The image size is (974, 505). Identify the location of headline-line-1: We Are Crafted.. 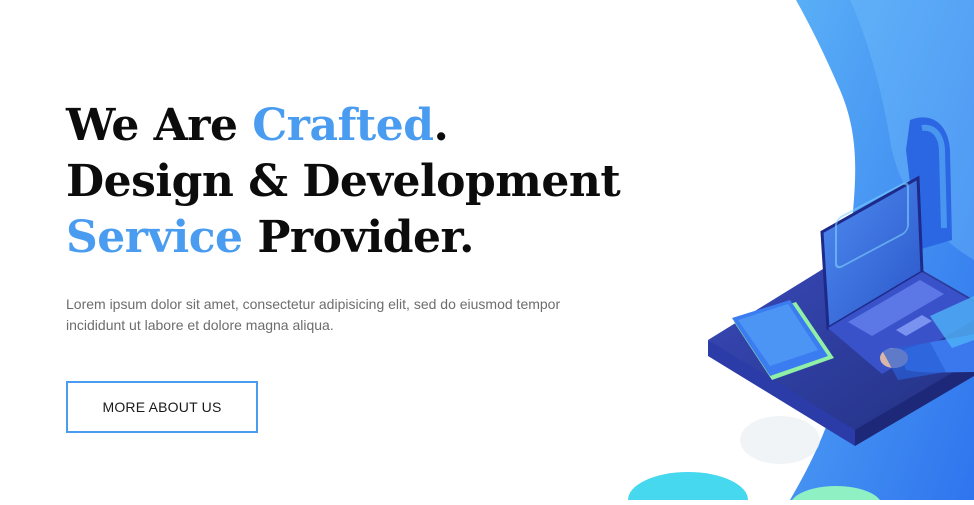
(346, 126).